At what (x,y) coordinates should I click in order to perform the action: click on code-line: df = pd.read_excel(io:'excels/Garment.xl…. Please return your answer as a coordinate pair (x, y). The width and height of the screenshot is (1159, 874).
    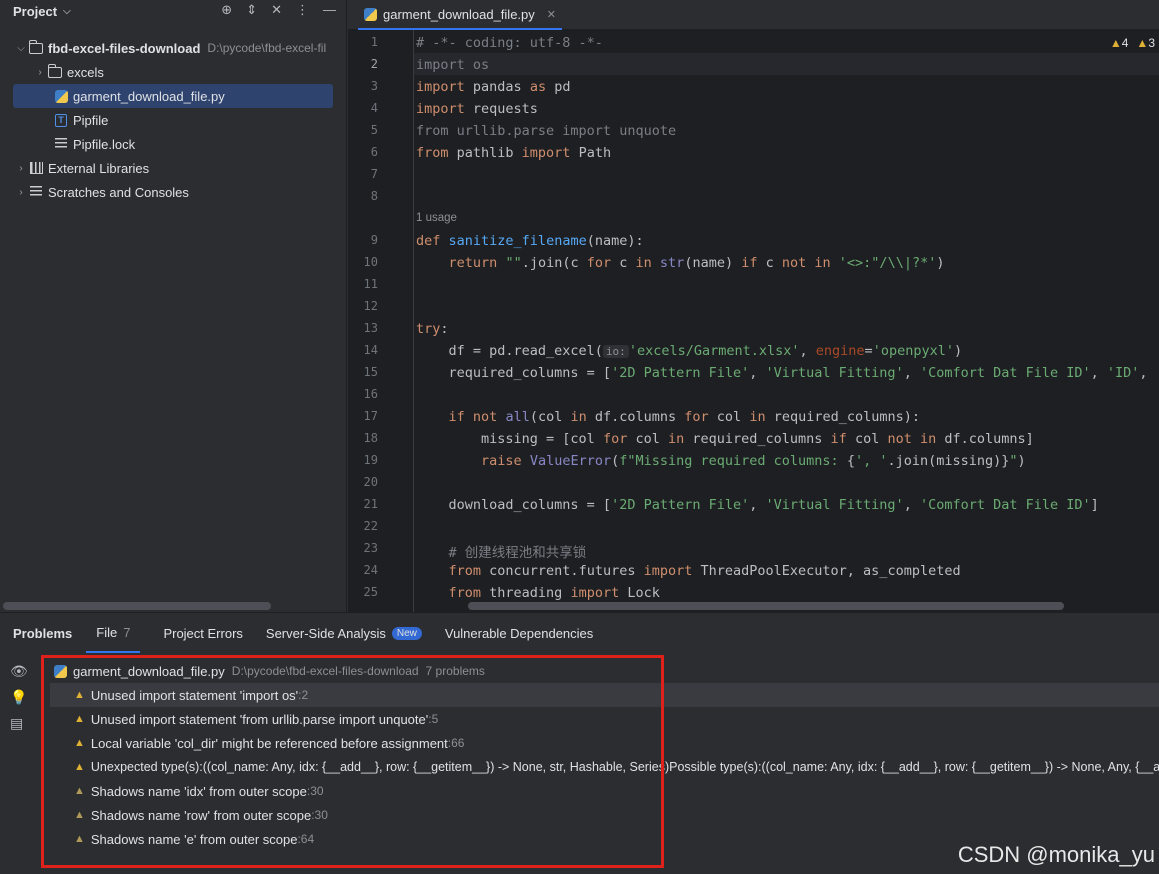
    Looking at the image, I should click on (689, 351).